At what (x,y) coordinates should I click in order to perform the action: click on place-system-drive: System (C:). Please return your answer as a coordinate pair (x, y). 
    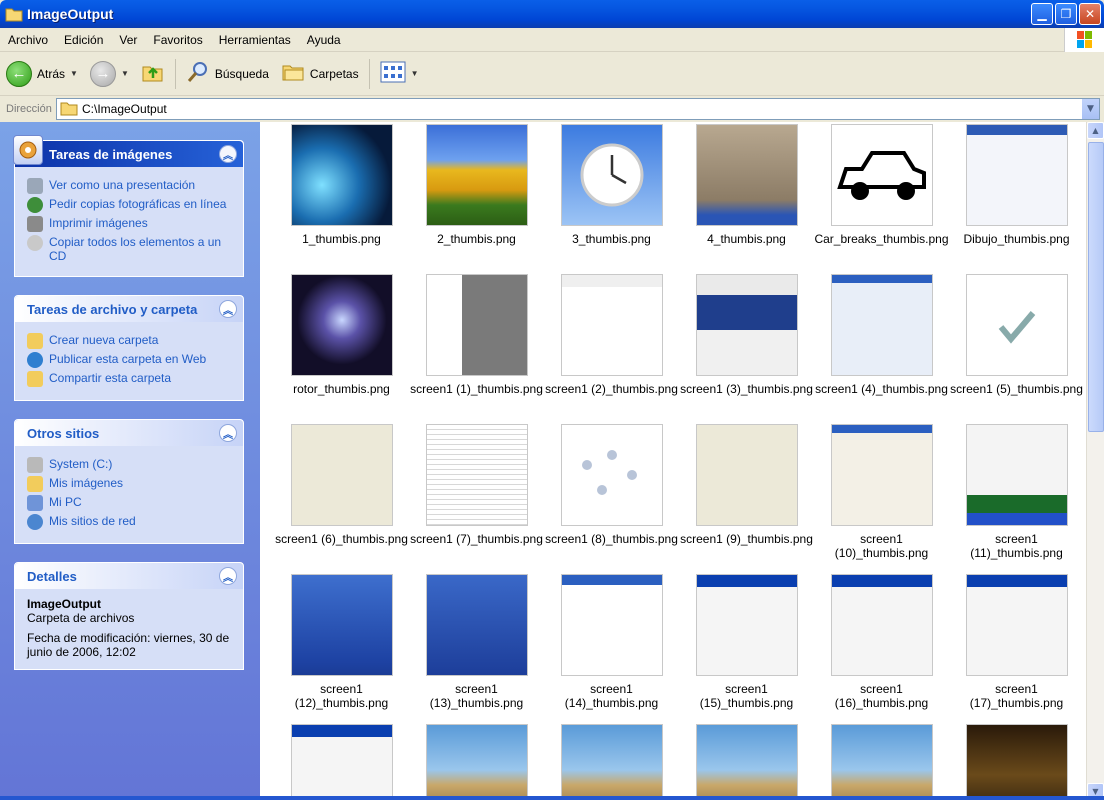
    Looking at the image, I should click on (130, 465).